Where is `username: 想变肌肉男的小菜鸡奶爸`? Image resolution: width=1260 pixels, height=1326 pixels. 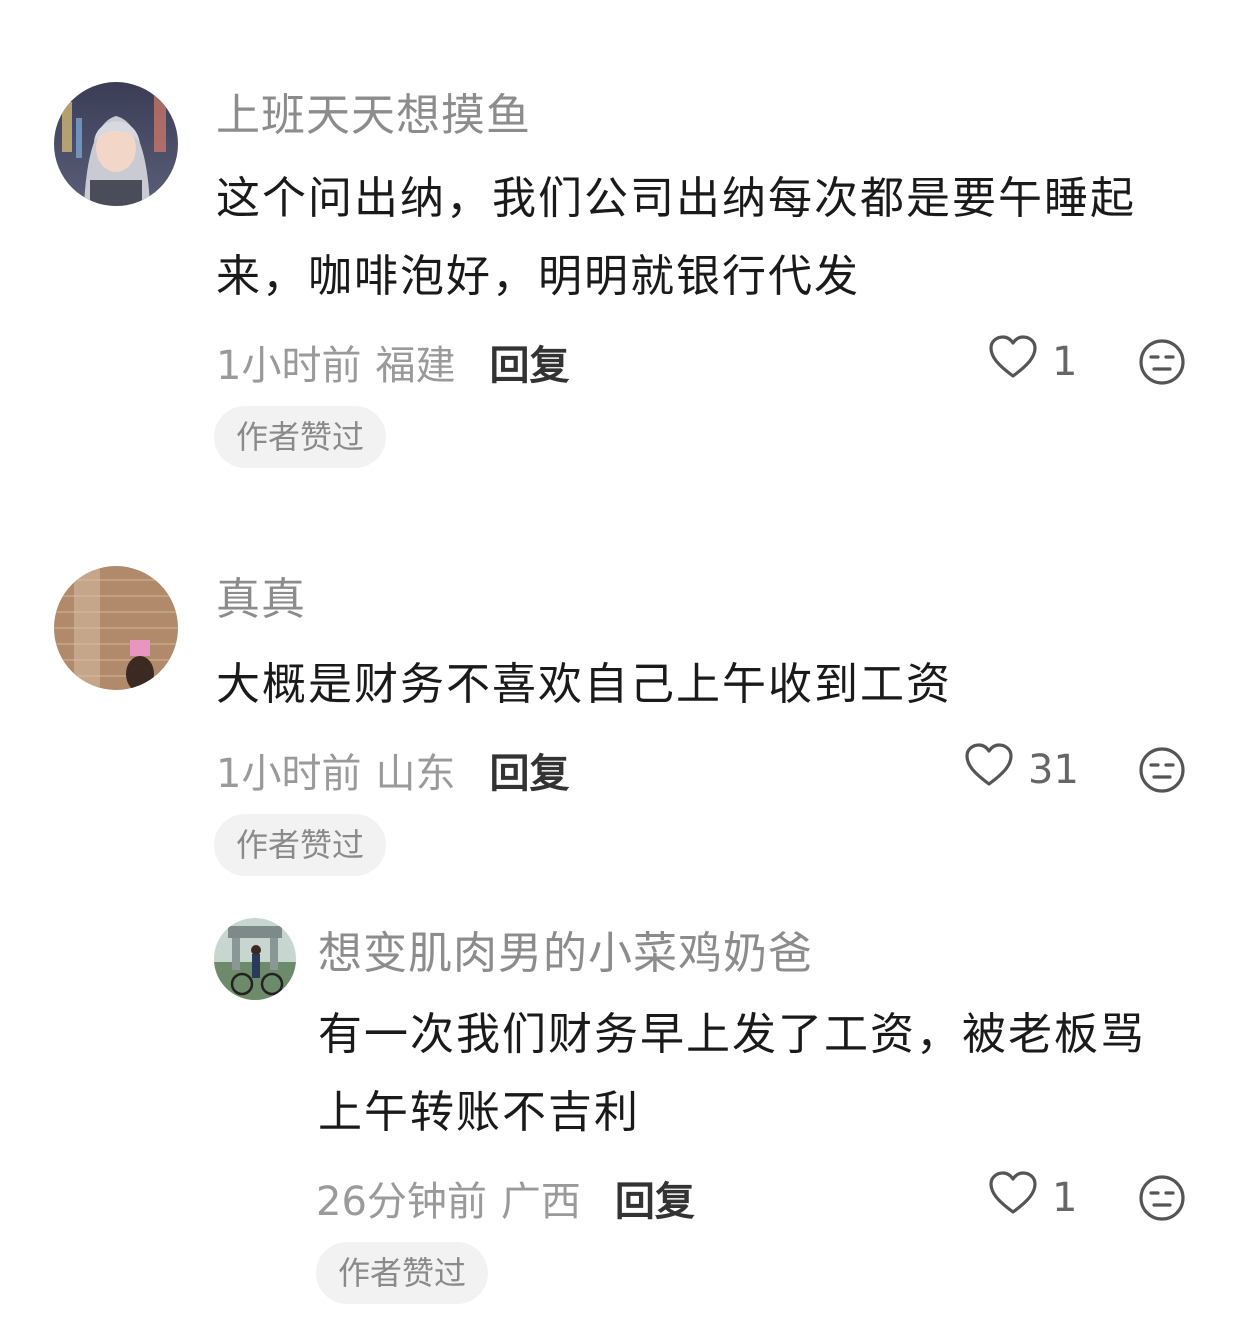 username: 想变肌肉男的小菜鸡奶爸 is located at coordinates (565, 954).